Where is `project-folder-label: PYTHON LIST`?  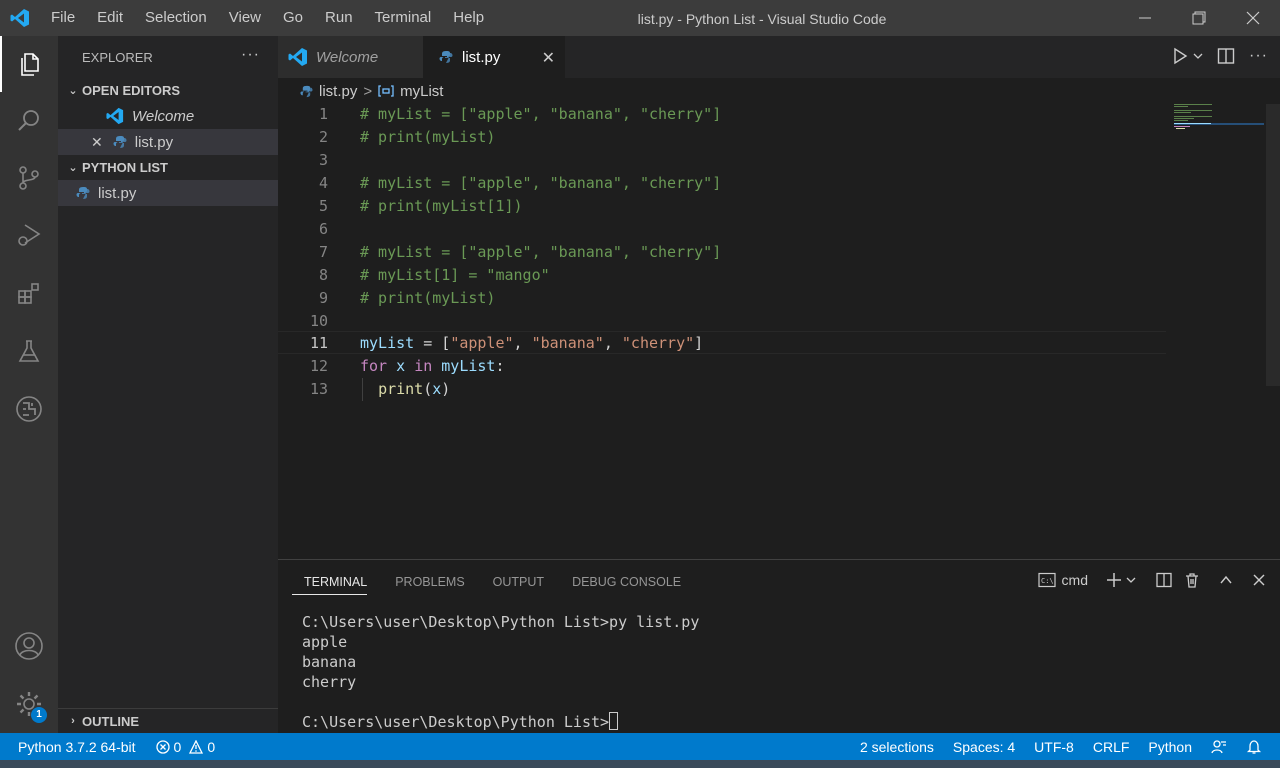
project-folder-label: PYTHON LIST is located at coordinates (125, 167).